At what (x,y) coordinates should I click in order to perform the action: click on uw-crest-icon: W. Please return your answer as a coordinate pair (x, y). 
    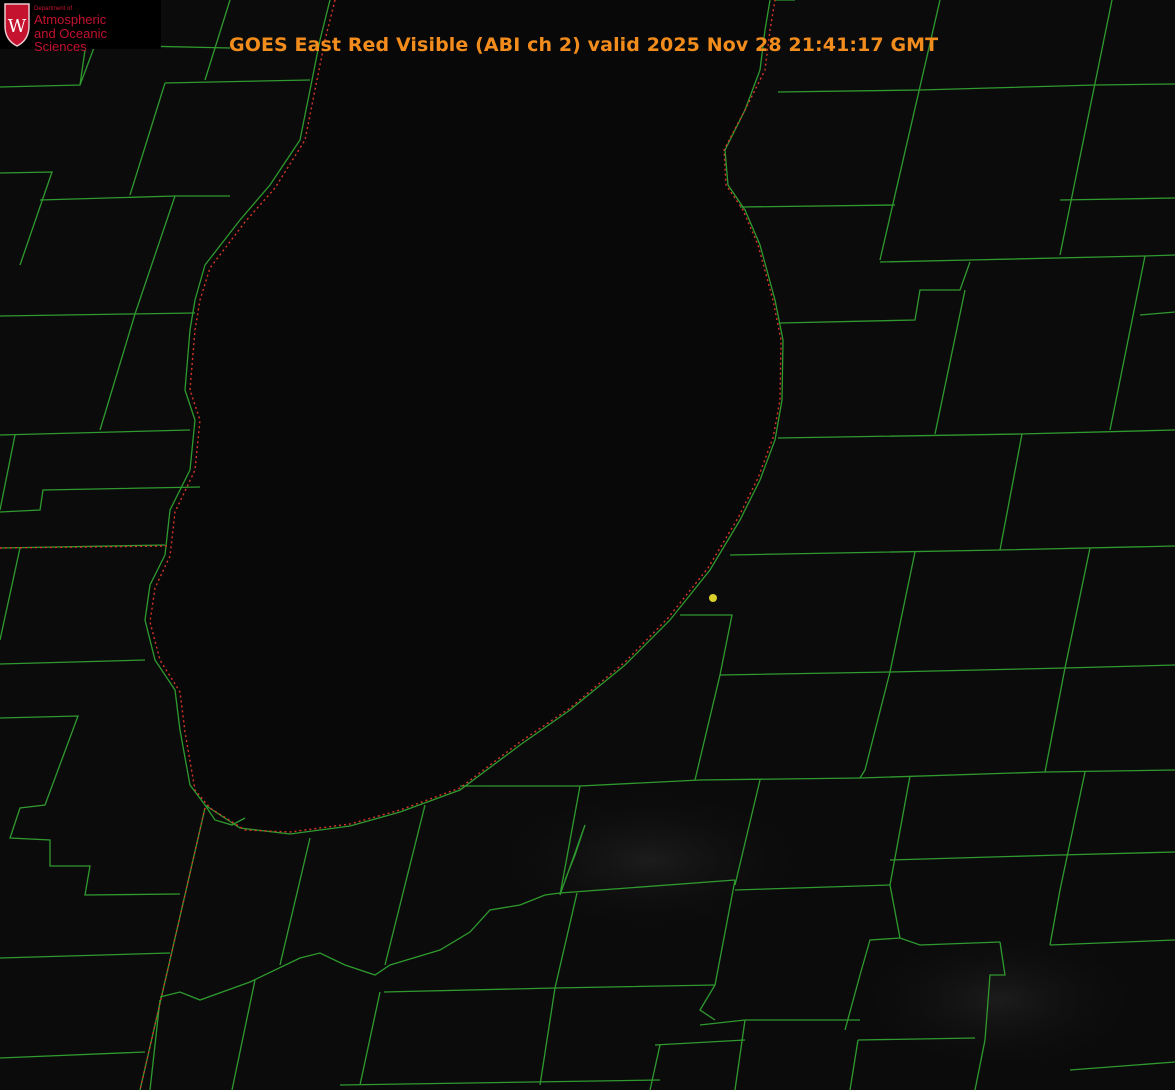
    Looking at the image, I should click on (17, 25).